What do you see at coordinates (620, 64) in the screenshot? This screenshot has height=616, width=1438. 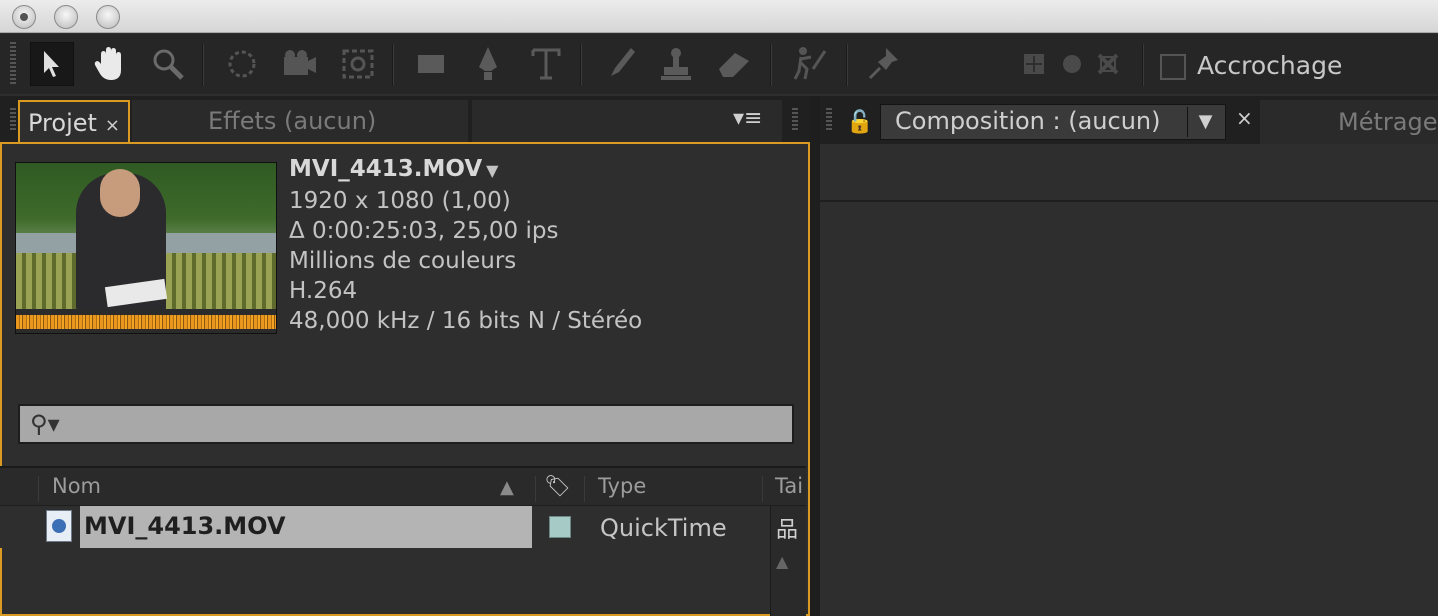 I see `brush-tool-icon` at bounding box center [620, 64].